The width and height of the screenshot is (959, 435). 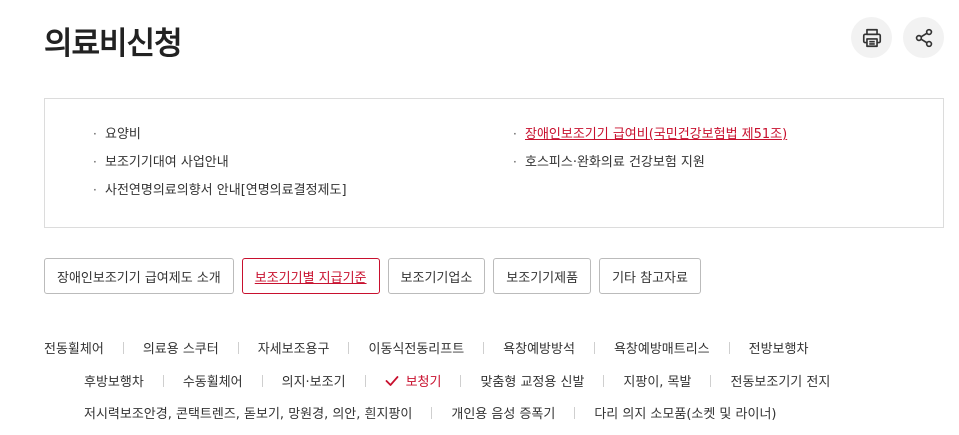 What do you see at coordinates (314, 380) in the screenshot?
I see `category-item: 의지·보조기` at bounding box center [314, 380].